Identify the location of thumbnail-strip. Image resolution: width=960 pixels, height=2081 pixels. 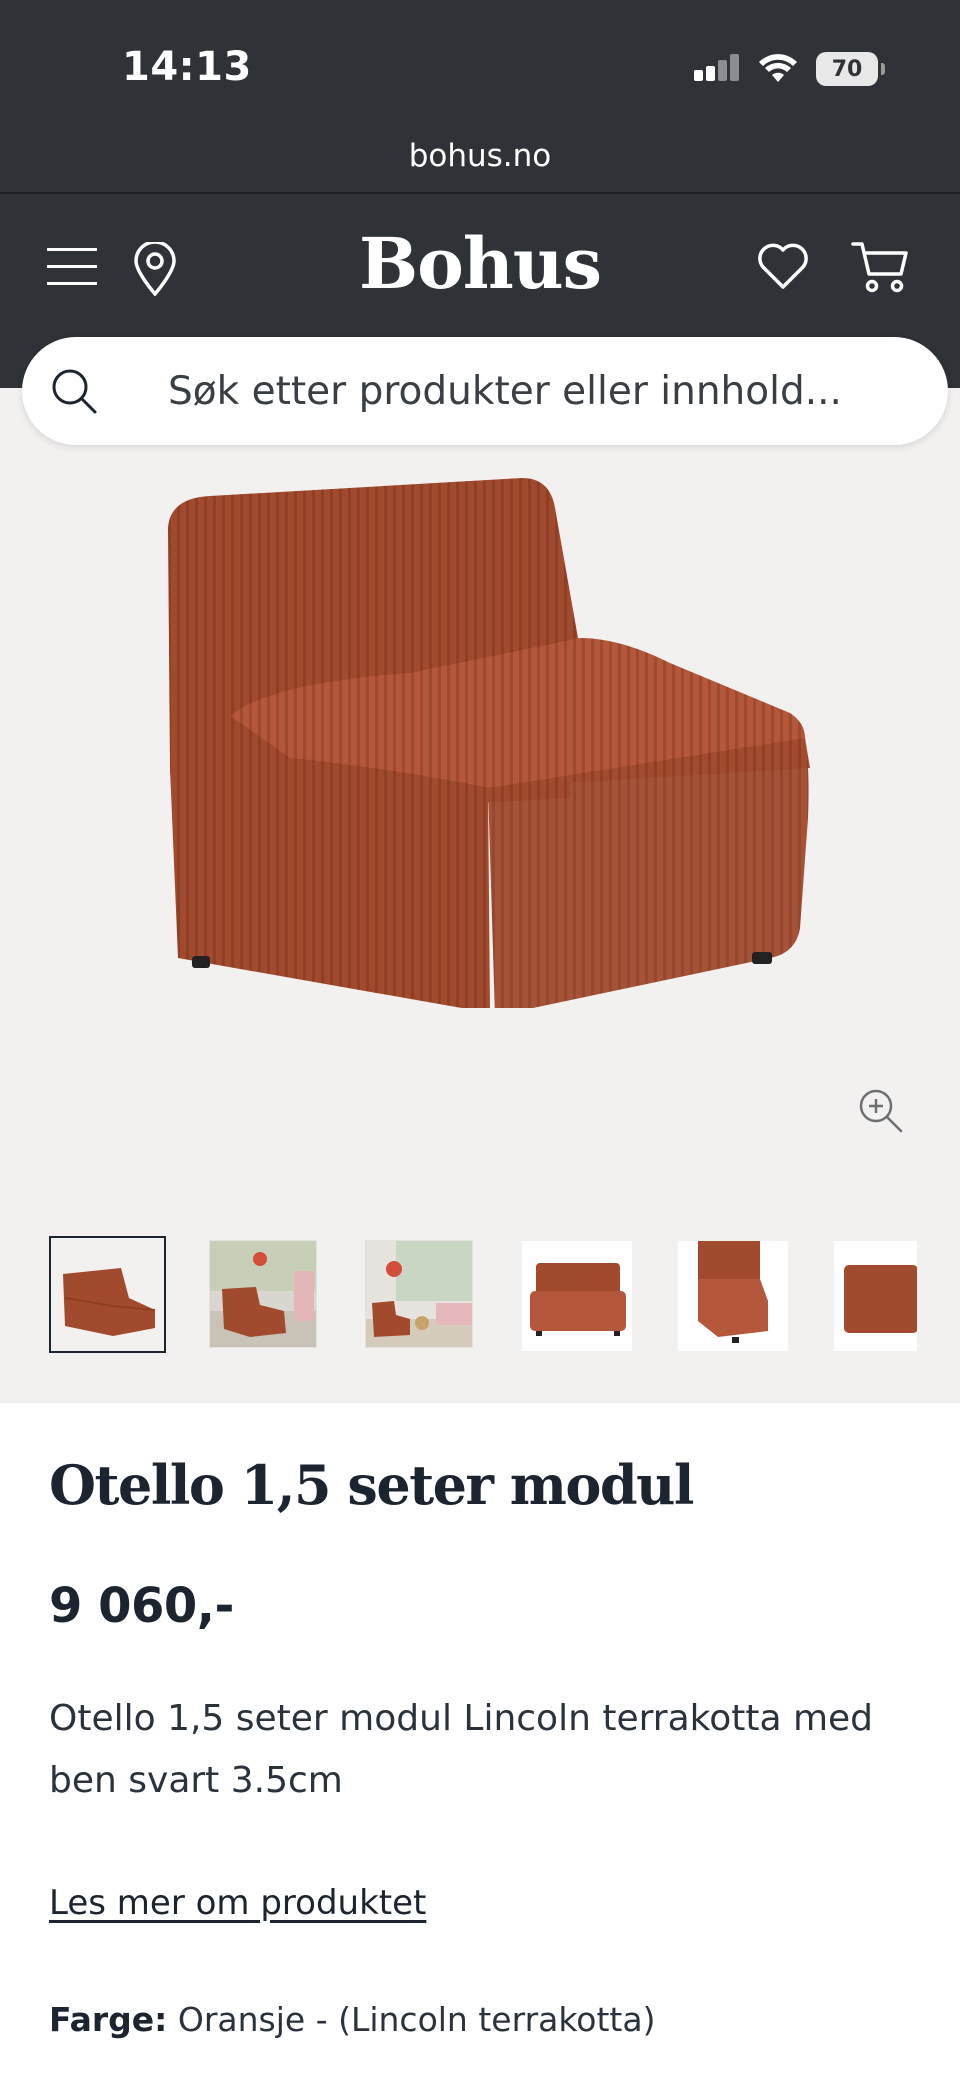
(480, 1296).